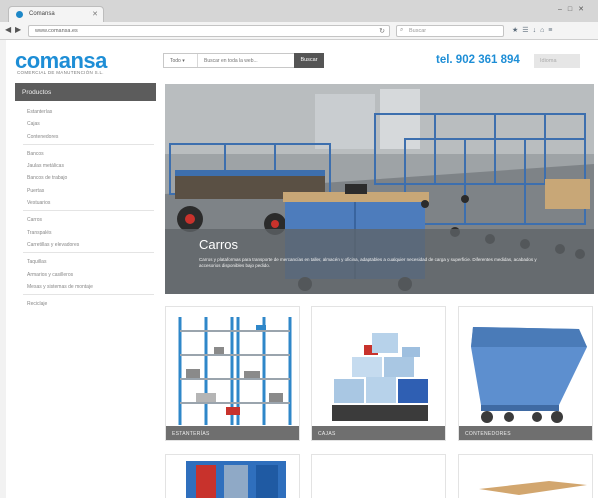 This screenshot has height=498, width=598. Describe the element at coordinates (85, 92) in the screenshot. I see `sidebar-title: Productos` at that location.